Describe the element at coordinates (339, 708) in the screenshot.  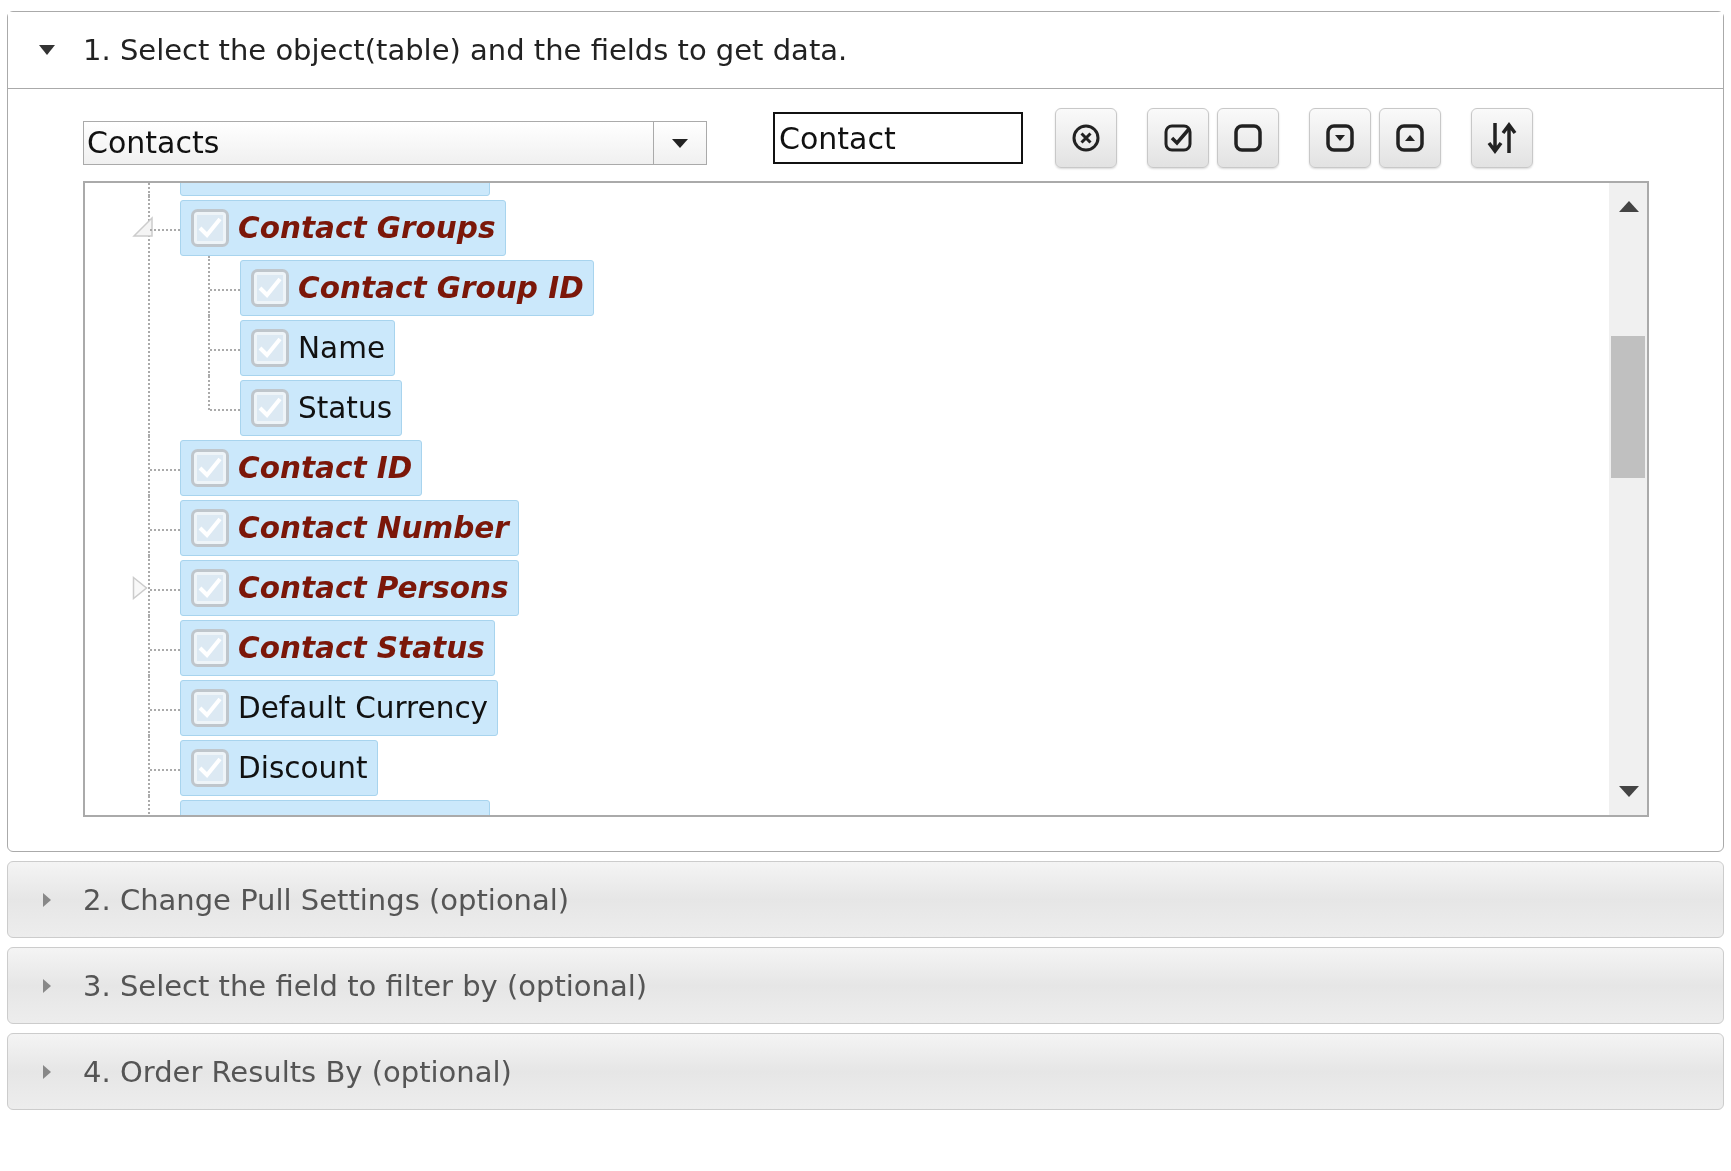
I see `tree-node: Default Currency` at that location.